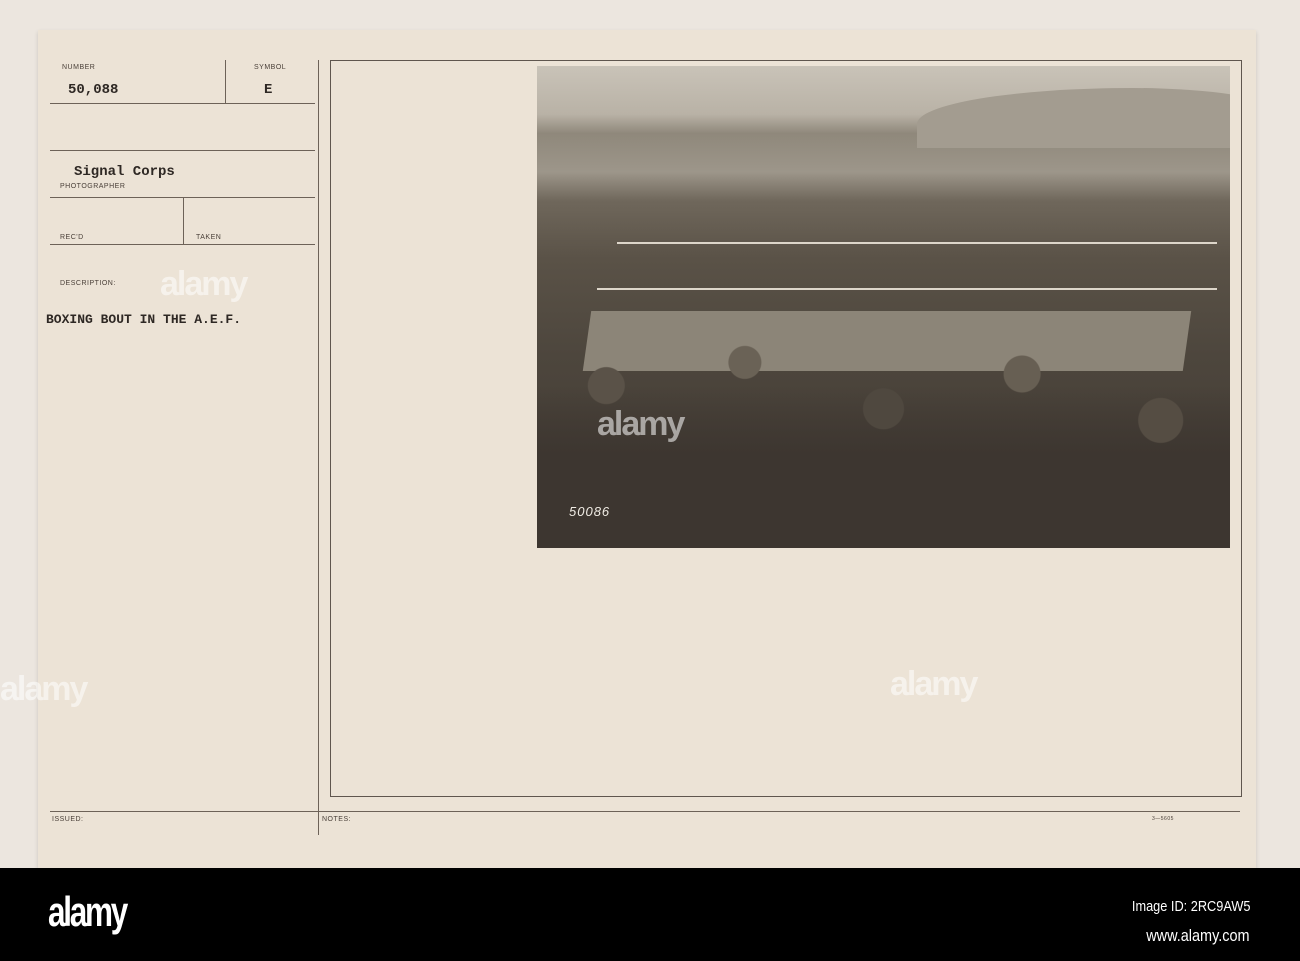  Describe the element at coordinates (144, 319) in the screenshot. I see `description-value: BOXING BOUT IN THE A.E.F.` at that location.